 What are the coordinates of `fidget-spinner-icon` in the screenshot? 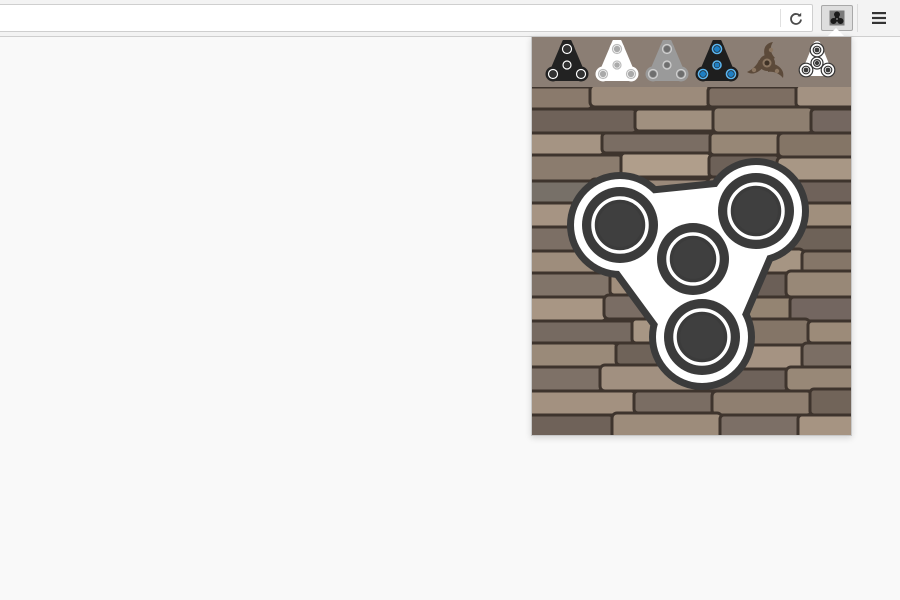 It's located at (837, 18).